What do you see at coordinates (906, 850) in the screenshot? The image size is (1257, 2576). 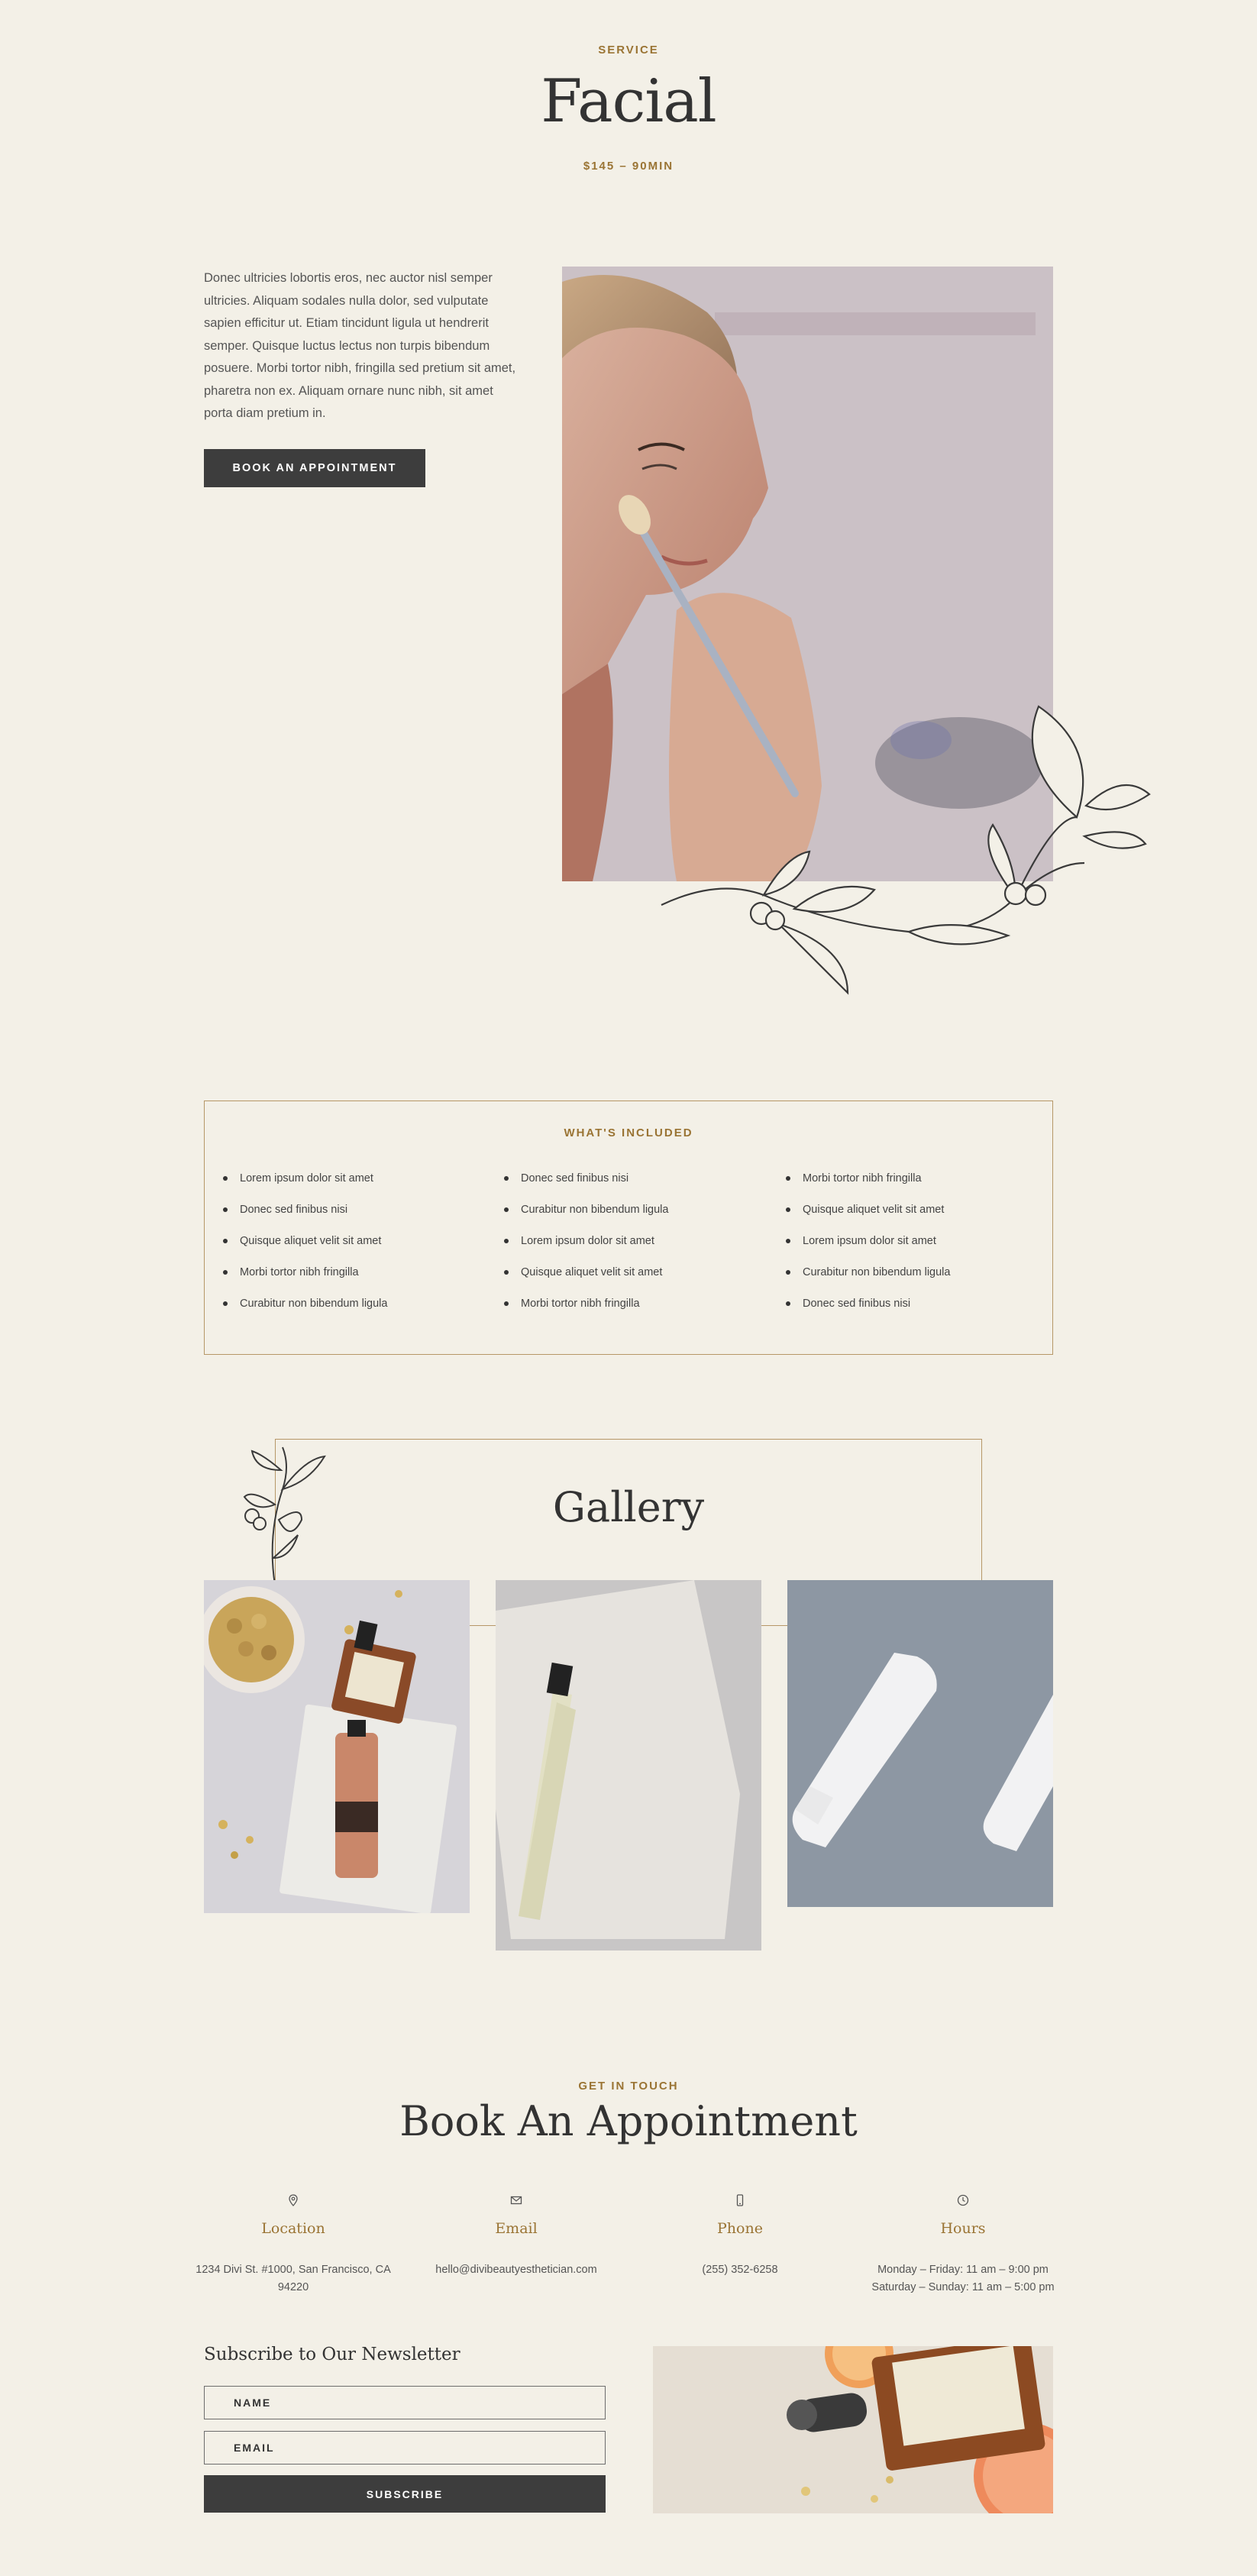 I see `botanical-leaves-decoration` at bounding box center [906, 850].